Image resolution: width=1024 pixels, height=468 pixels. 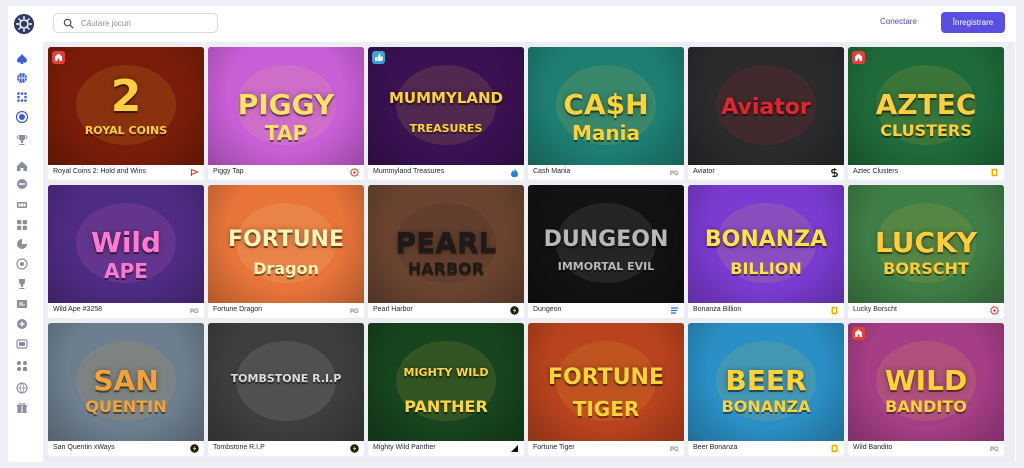 What do you see at coordinates (22, 244) in the screenshot?
I see `pie-icon` at bounding box center [22, 244].